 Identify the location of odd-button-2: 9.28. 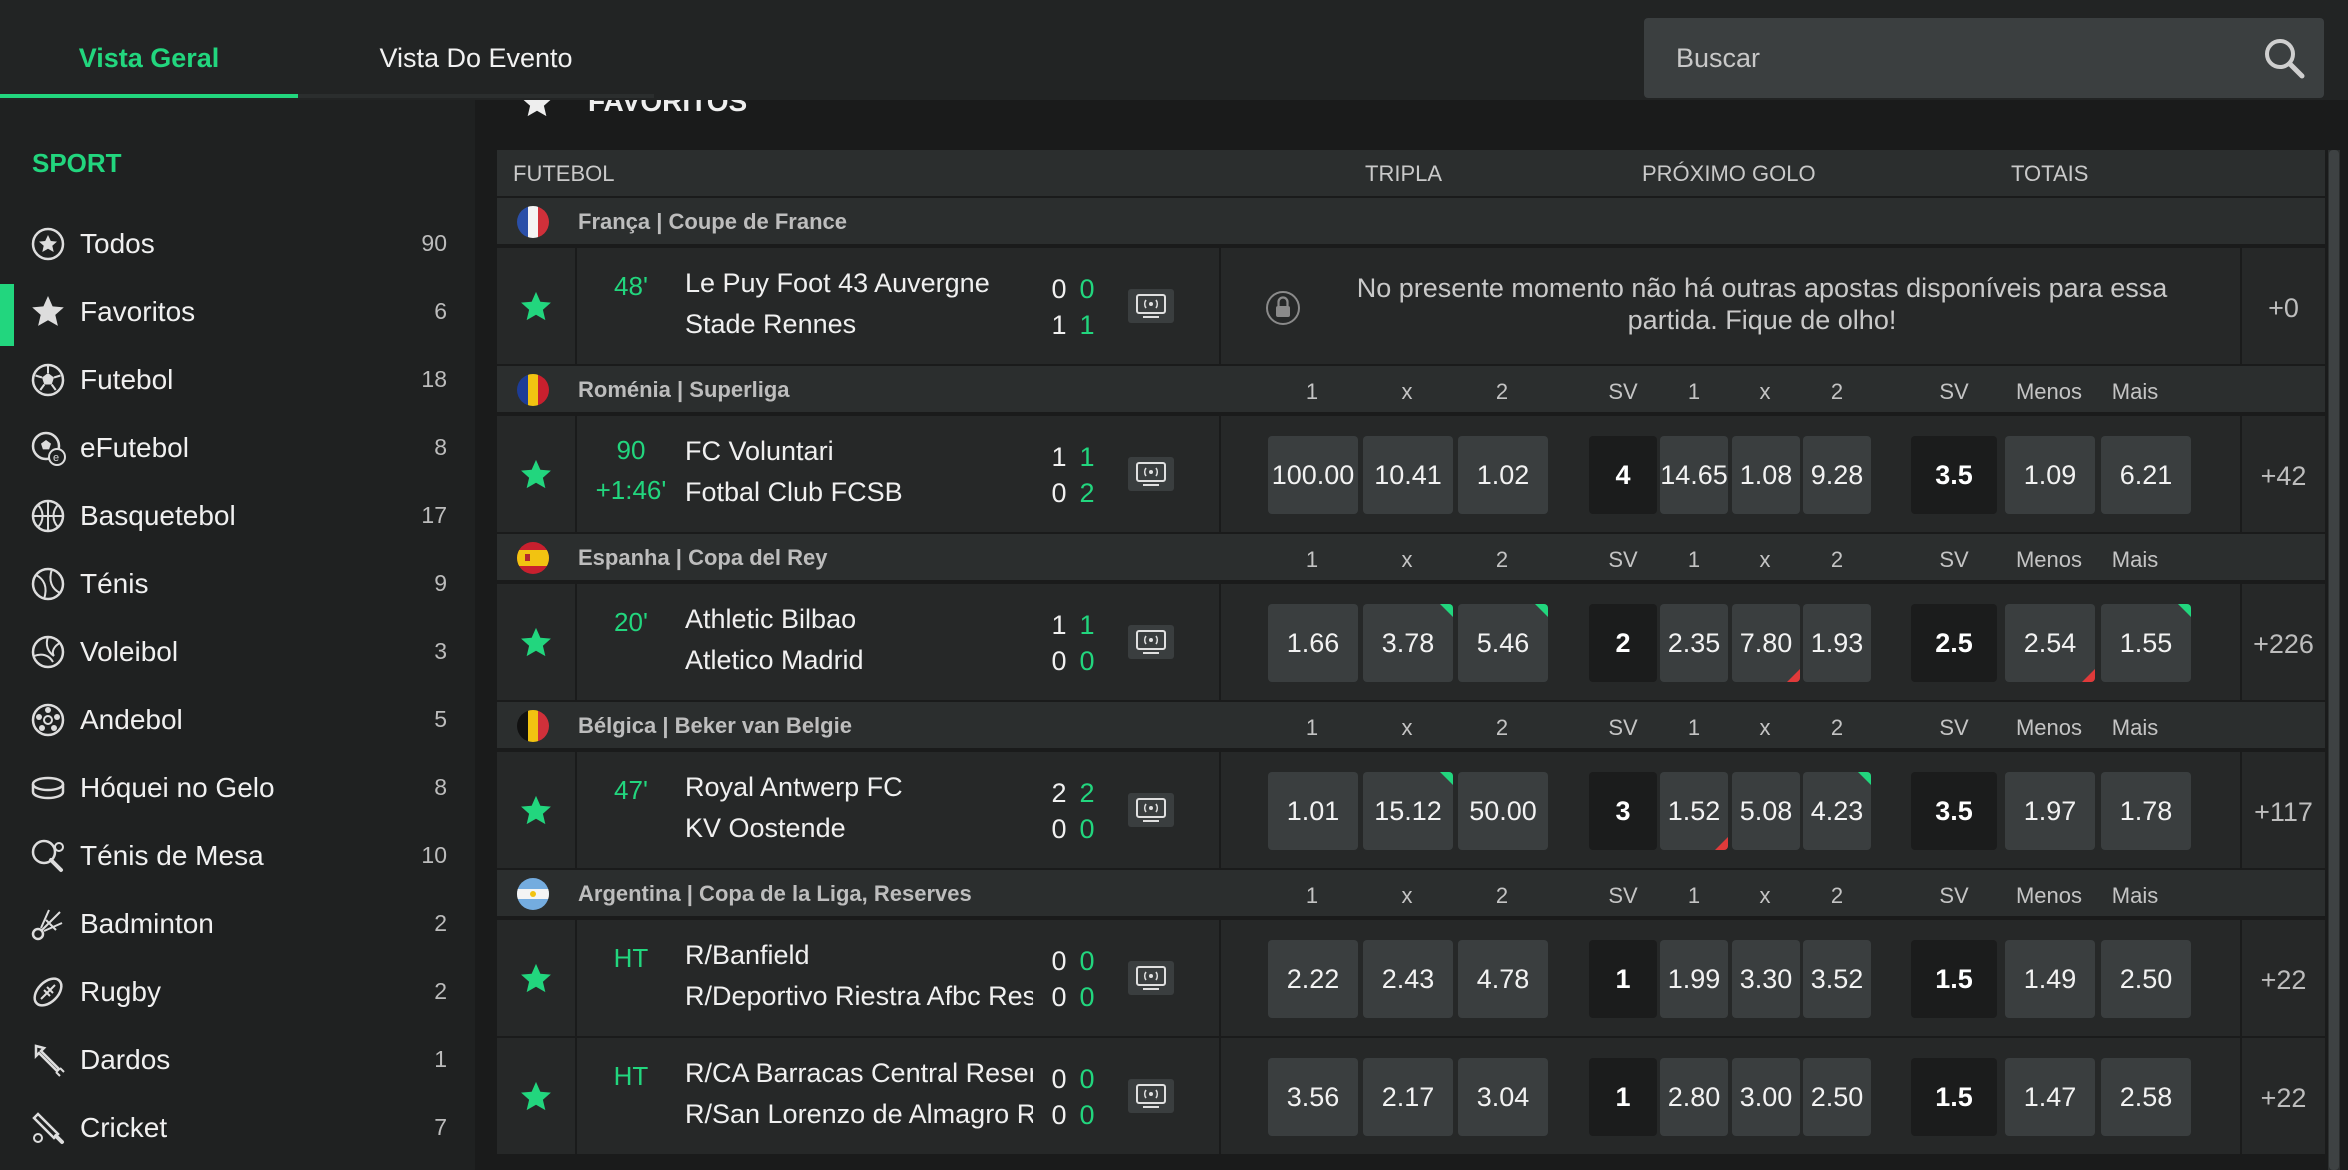
(1837, 475).